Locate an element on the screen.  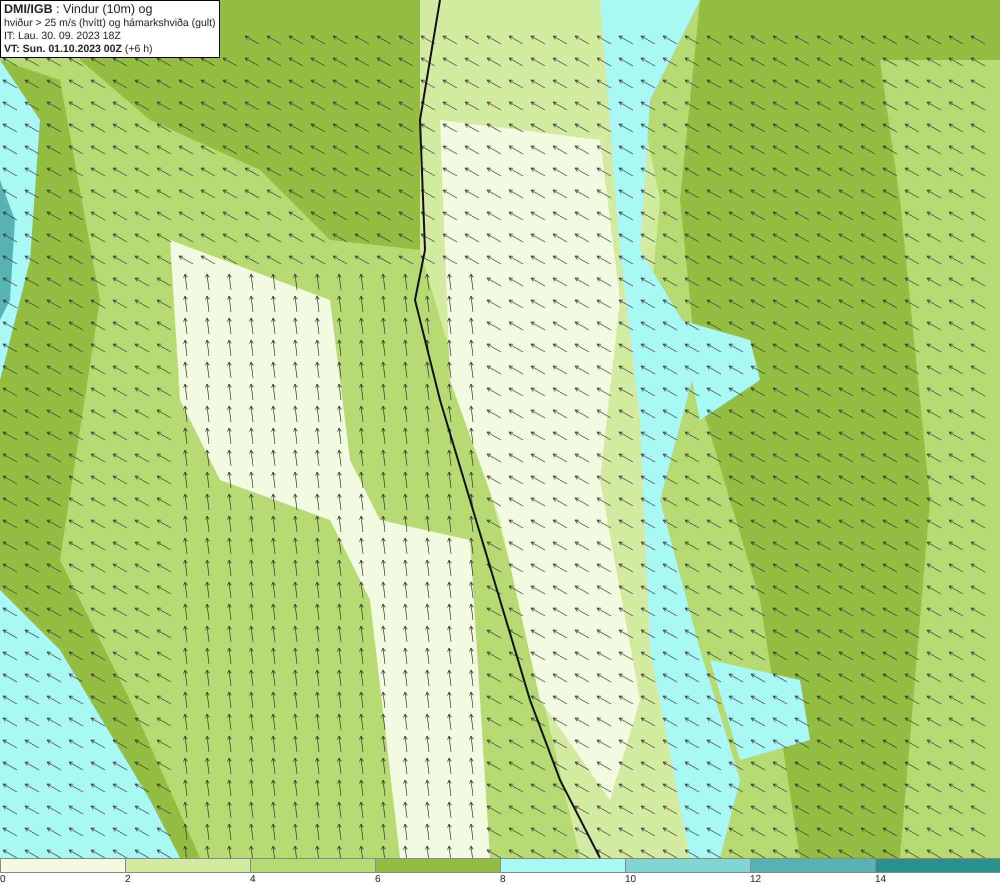
header-text: VT: Sun. 01.10.2023 00Z (+6 h) is located at coordinates (79, 49).